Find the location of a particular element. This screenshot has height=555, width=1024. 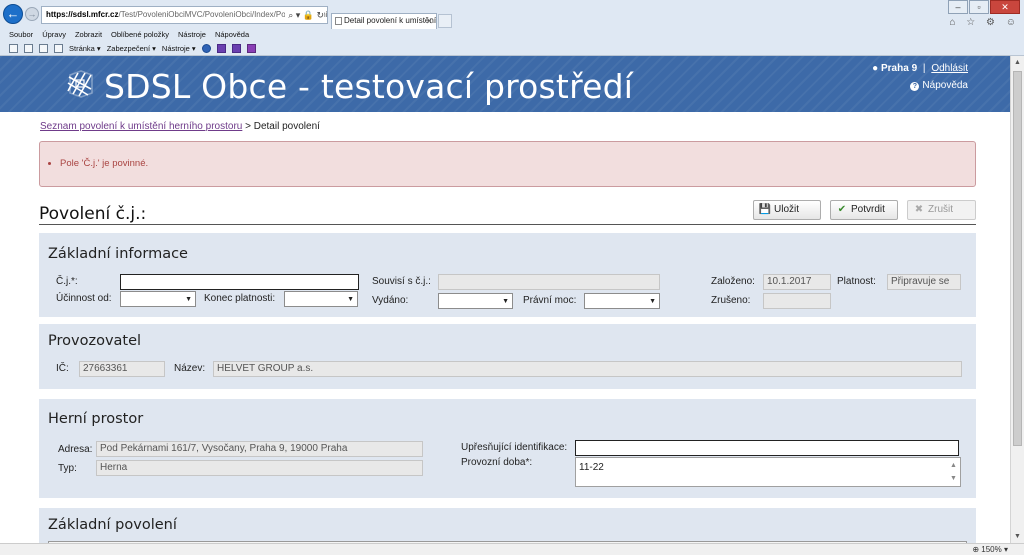

page-margin is located at coordinates (14, 327).